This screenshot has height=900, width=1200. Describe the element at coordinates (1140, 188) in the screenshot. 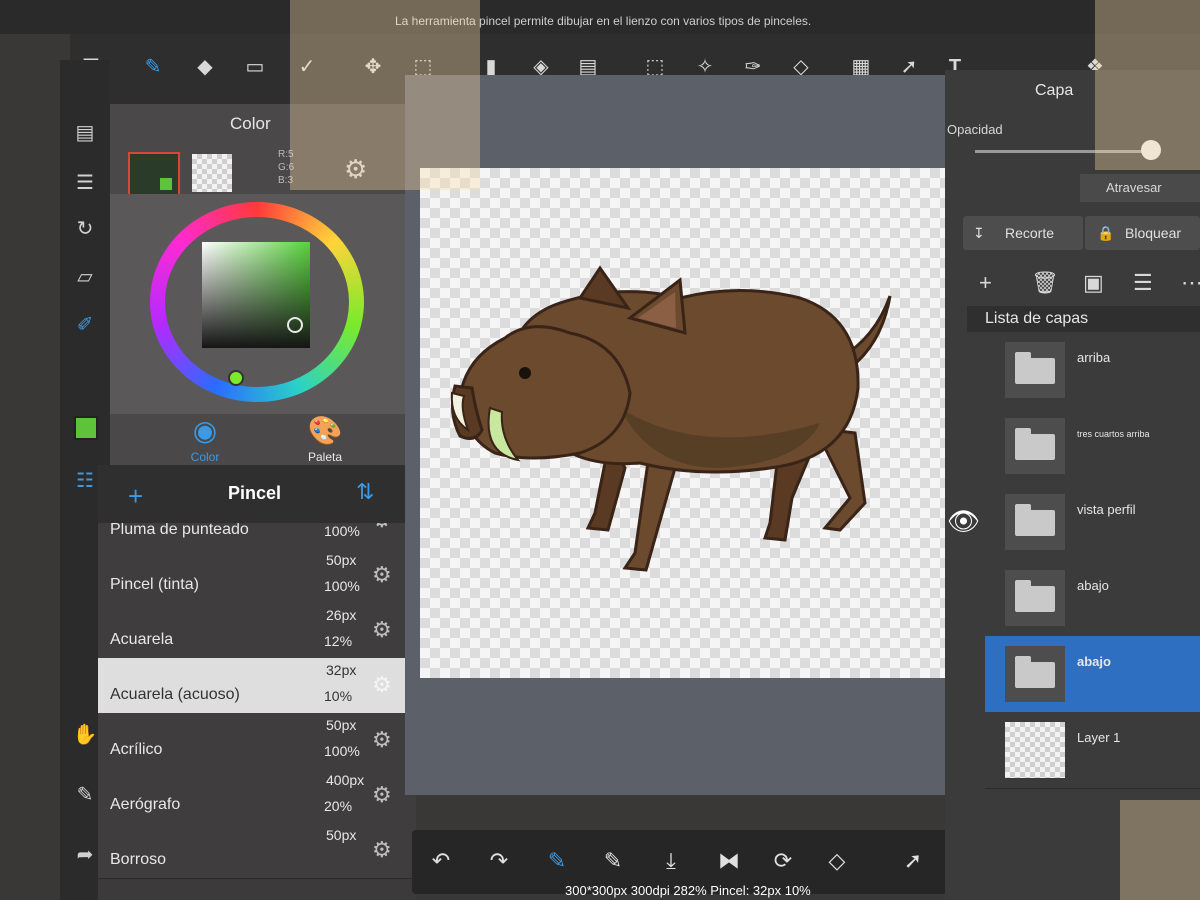

I see `blend-mode-select: Atravesar` at that location.